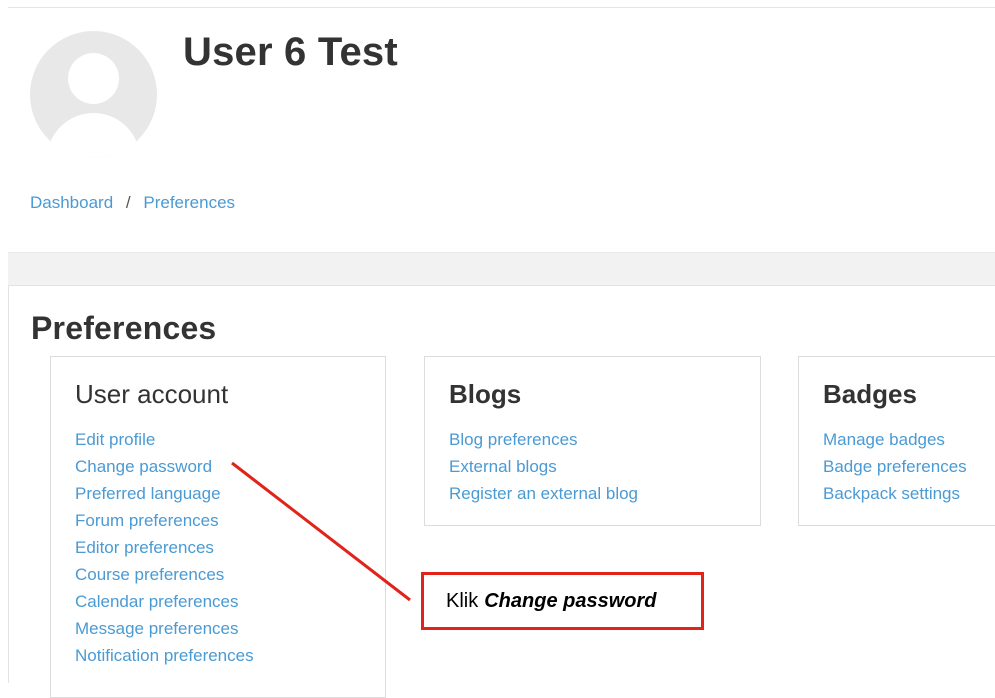  I want to click on forum-preferences-link: Forum preferences, so click(147, 520).